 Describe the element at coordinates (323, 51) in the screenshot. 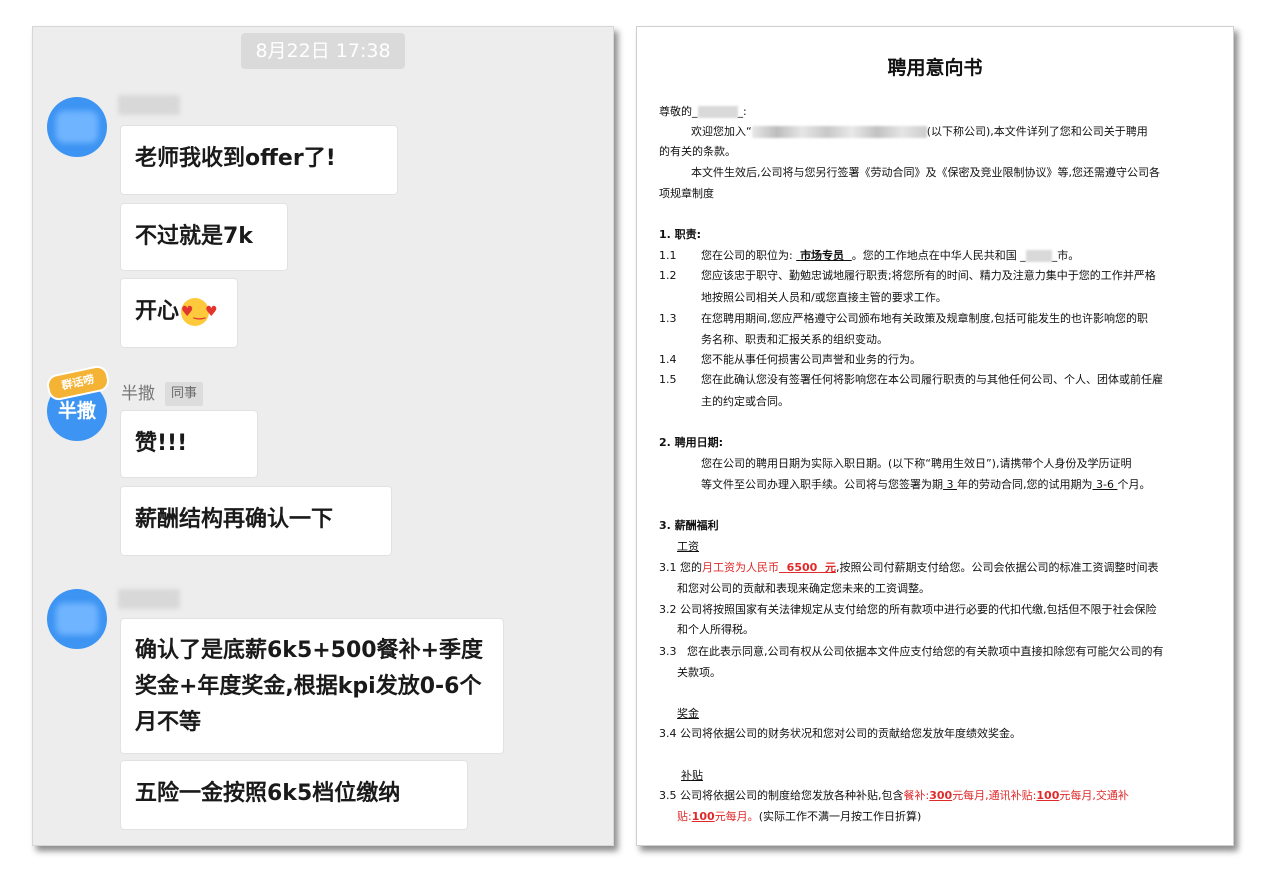

I see `message-timestamp: 8月22日 17:38` at that location.